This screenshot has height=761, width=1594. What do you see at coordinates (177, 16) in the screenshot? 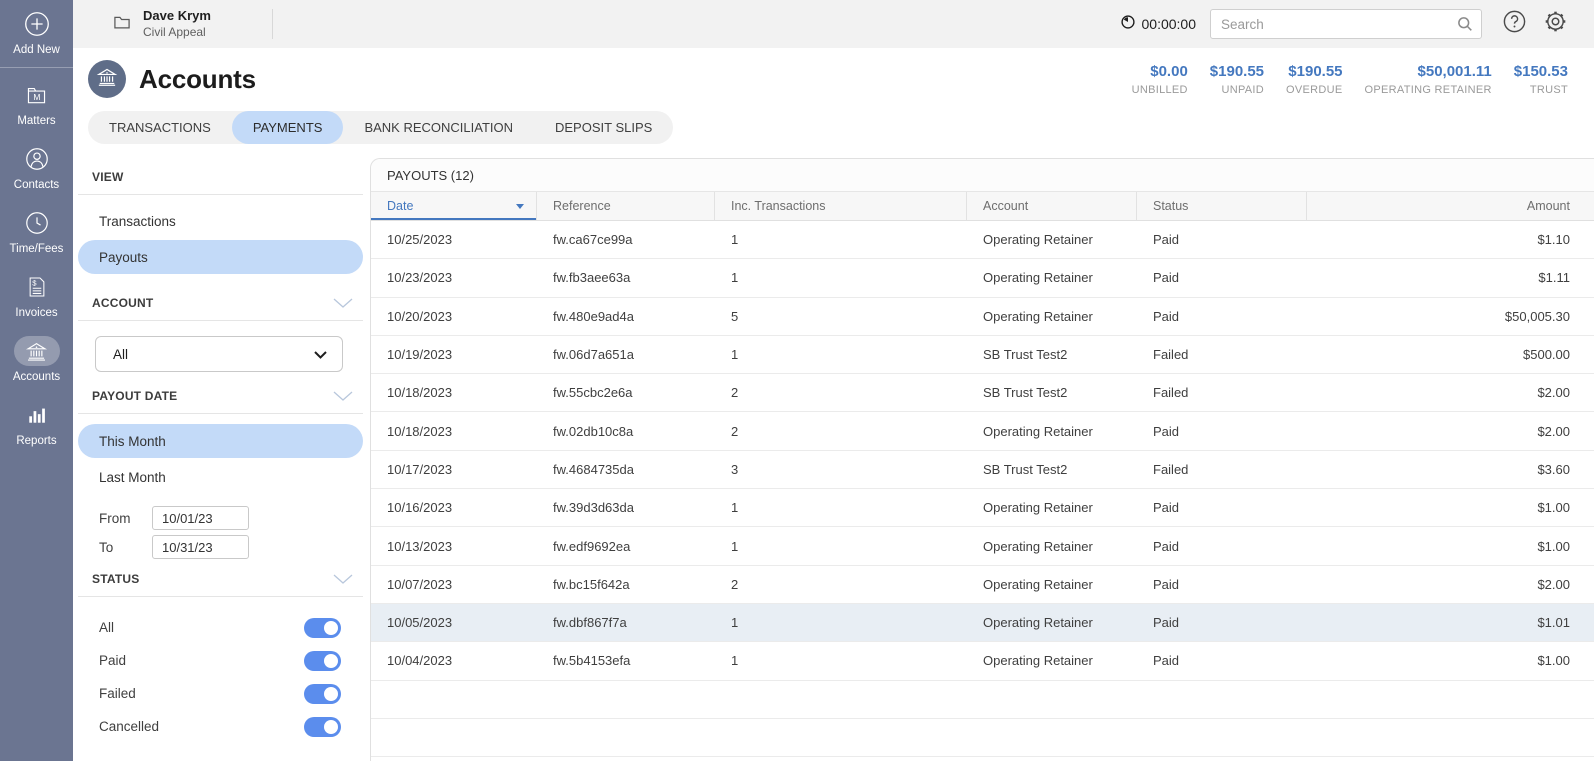
I see `matter-name: Dave Krym` at bounding box center [177, 16].